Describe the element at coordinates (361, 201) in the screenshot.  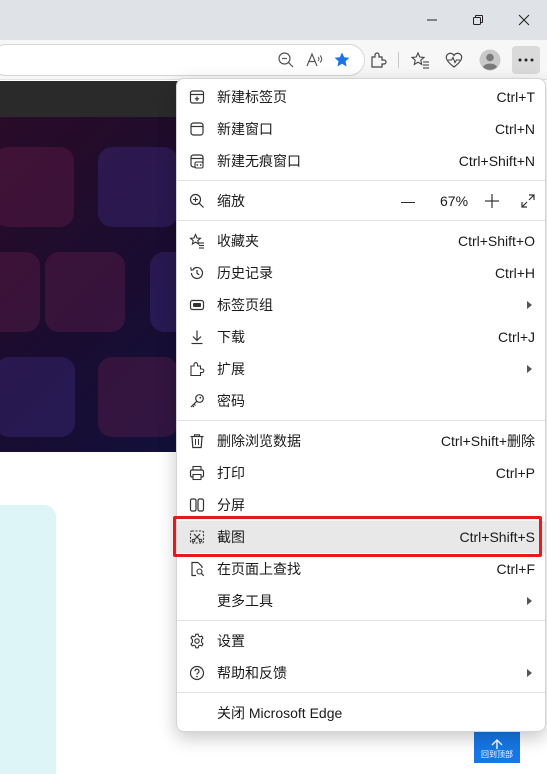
I see `menu-item-zoom: 缩放 — 67%` at that location.